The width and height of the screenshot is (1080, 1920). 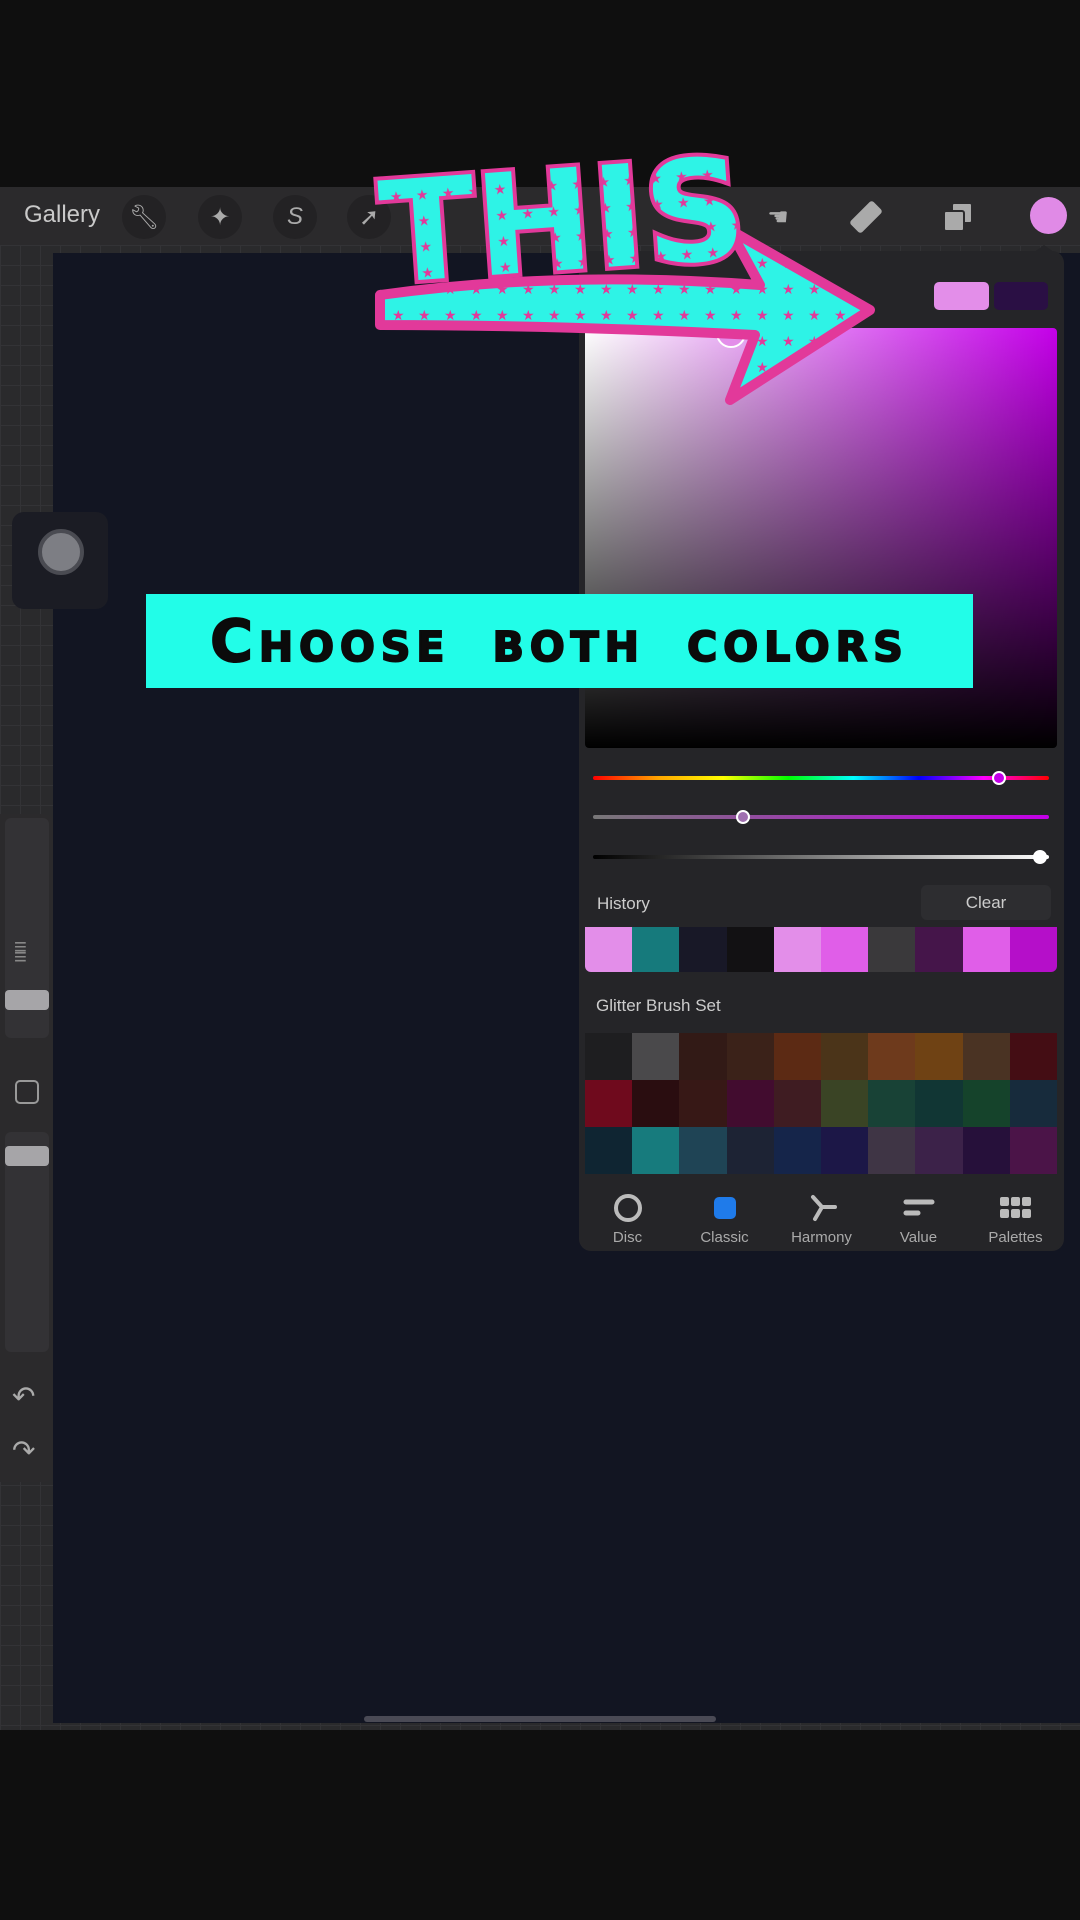 I want to click on saturation-knob, so click(x=743, y=817).